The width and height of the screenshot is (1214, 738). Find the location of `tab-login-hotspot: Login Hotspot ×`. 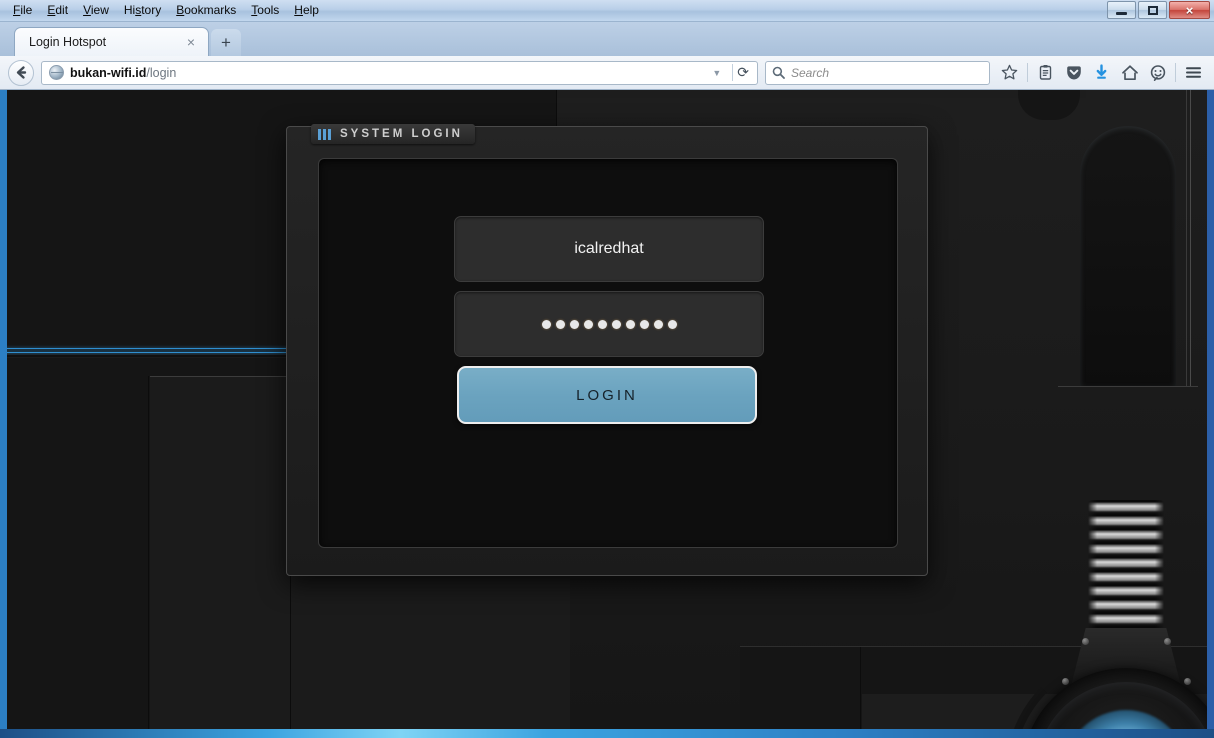

tab-login-hotspot: Login Hotspot × is located at coordinates (111, 41).